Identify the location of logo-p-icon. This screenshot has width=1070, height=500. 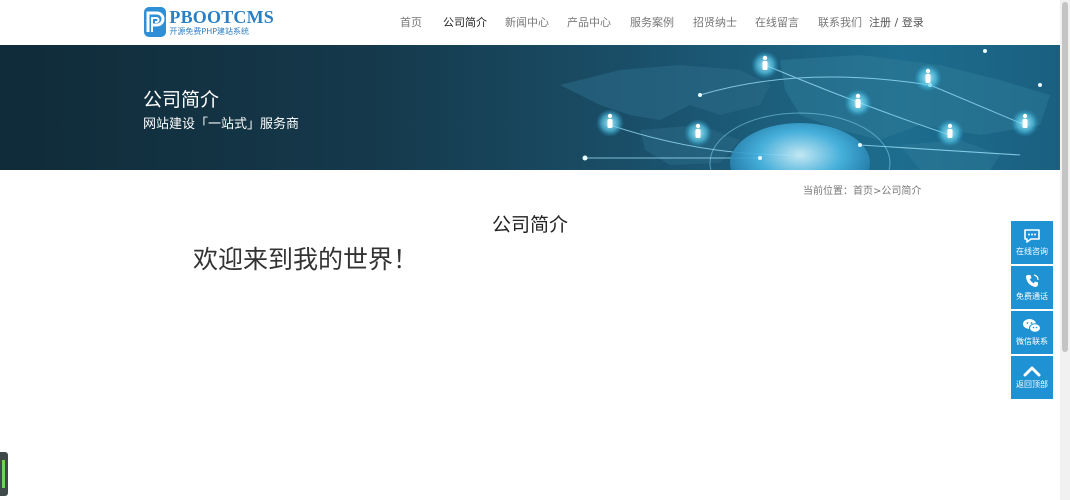
(155, 22).